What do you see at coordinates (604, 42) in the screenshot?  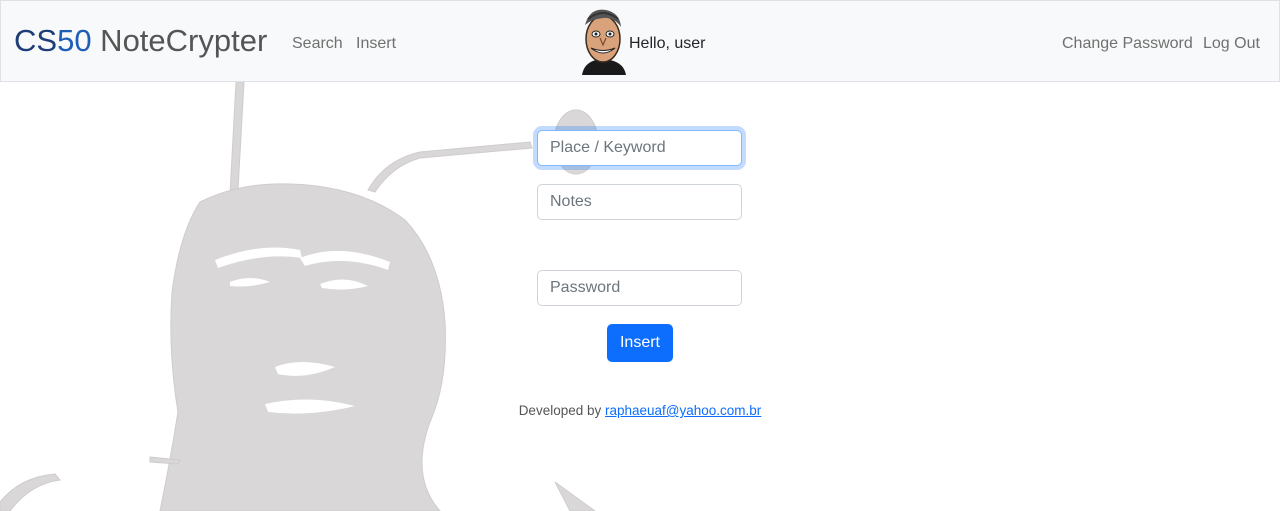 I see `user-avatar-image` at bounding box center [604, 42].